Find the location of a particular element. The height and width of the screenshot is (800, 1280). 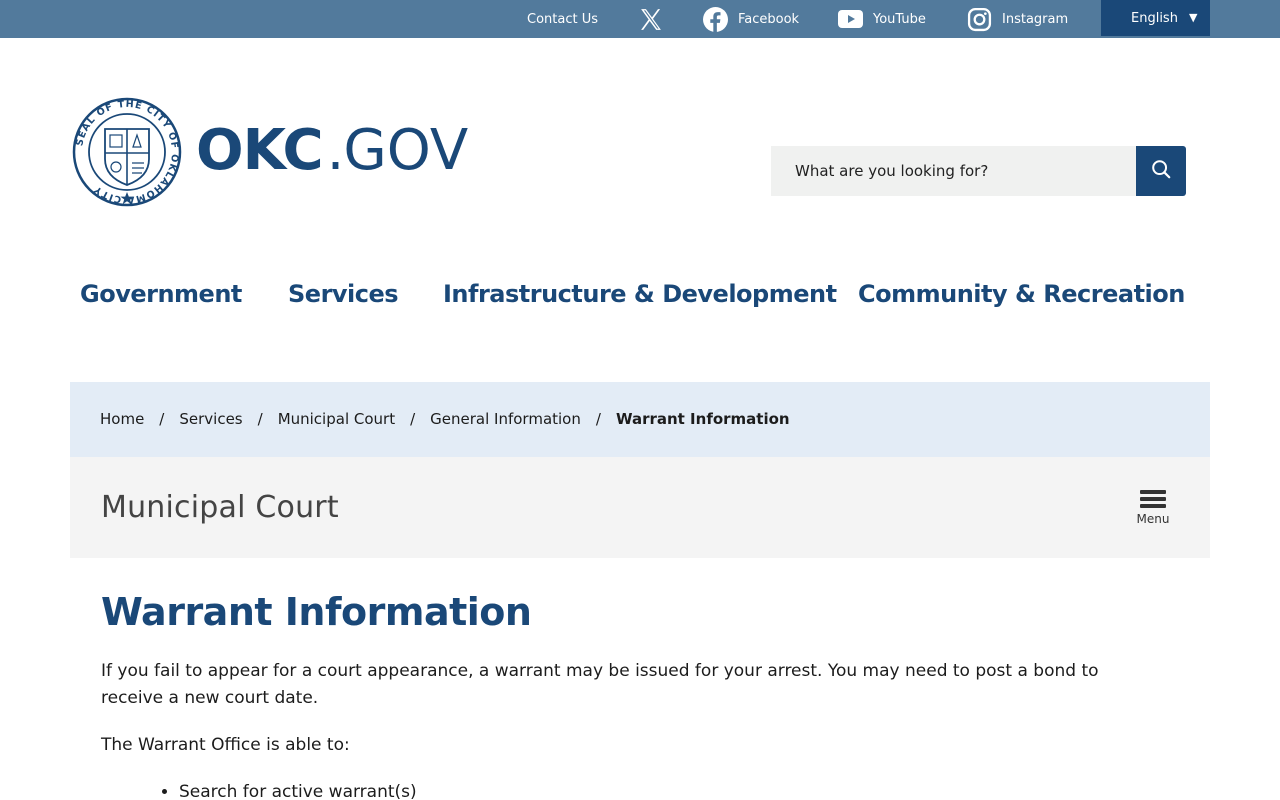

instagram-label: Instagram is located at coordinates (1035, 19).